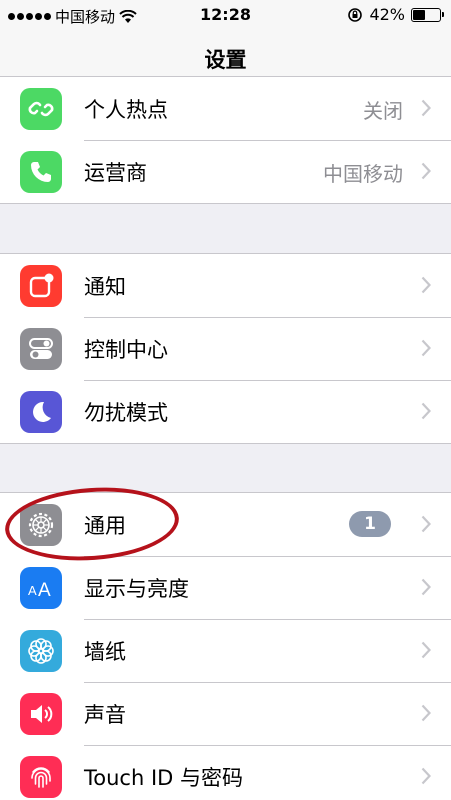 The width and height of the screenshot is (451, 800). What do you see at coordinates (41, 412) in the screenshot?
I see `moon-icon` at bounding box center [41, 412].